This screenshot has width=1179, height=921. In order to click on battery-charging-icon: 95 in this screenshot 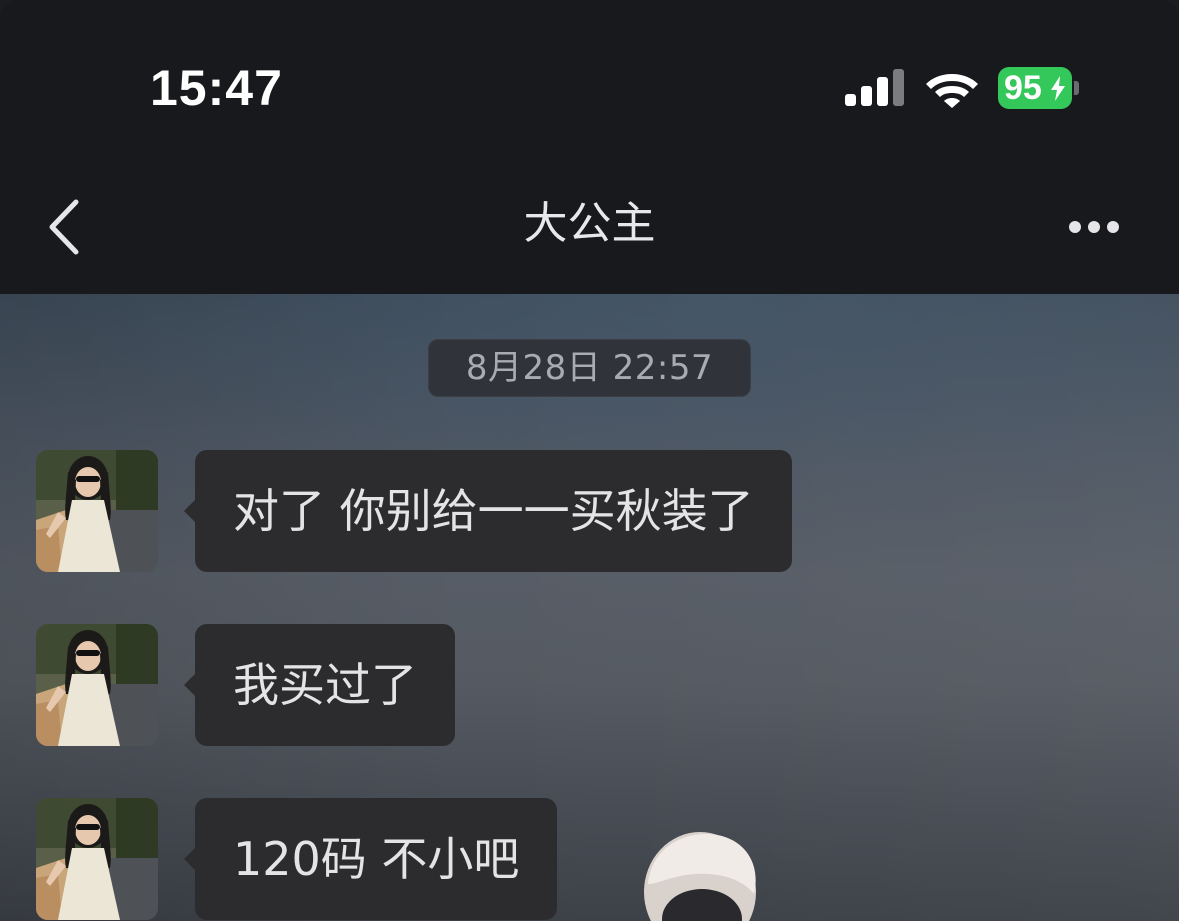, I will do `click(1039, 88)`.